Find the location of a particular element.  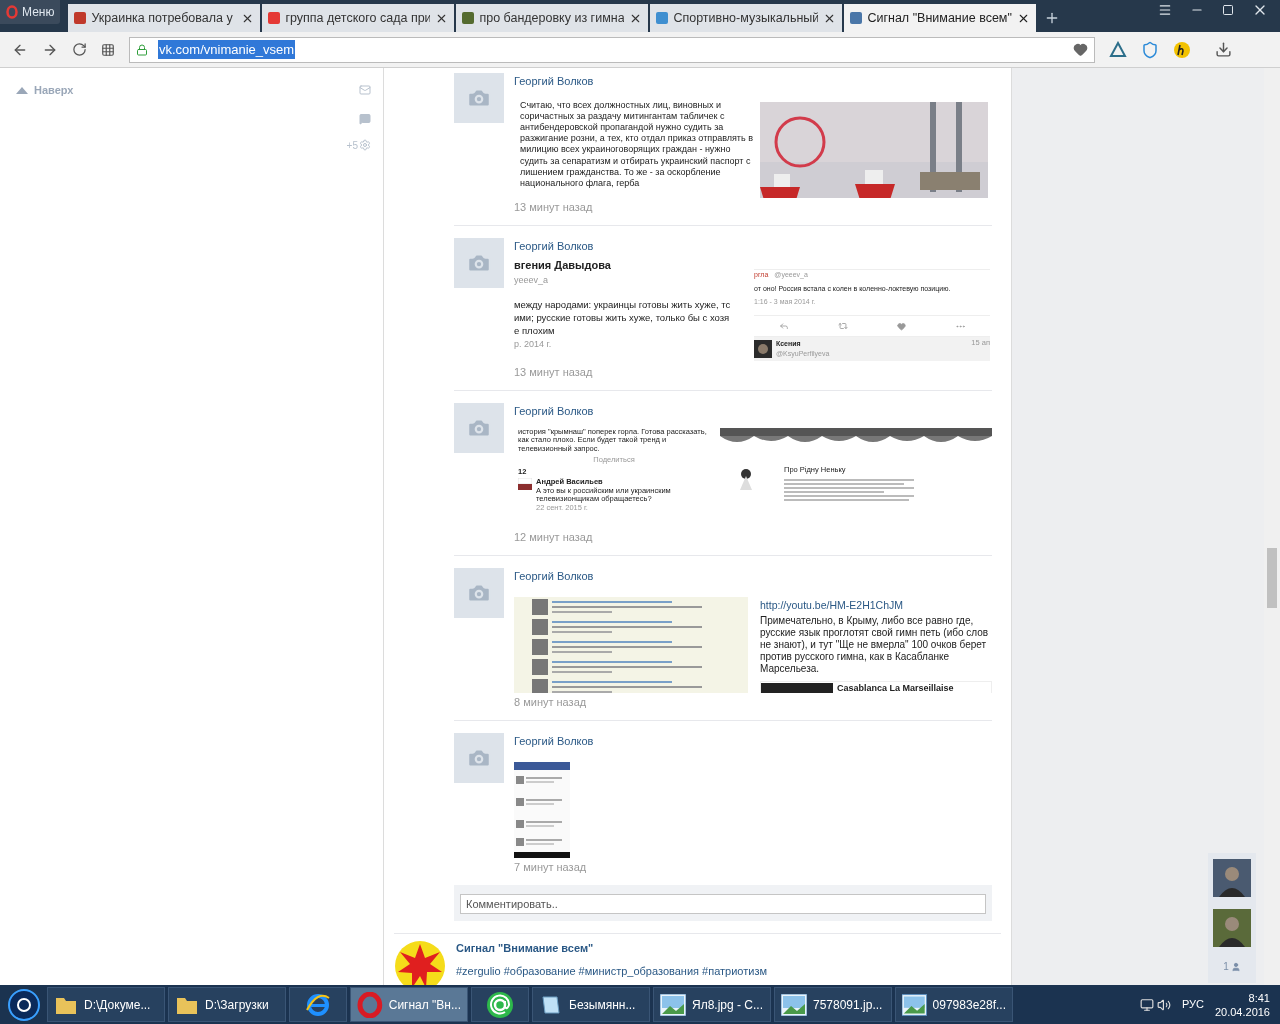

address-text: vk.com/vnimanie_vsem is located at coordinates (227, 49).